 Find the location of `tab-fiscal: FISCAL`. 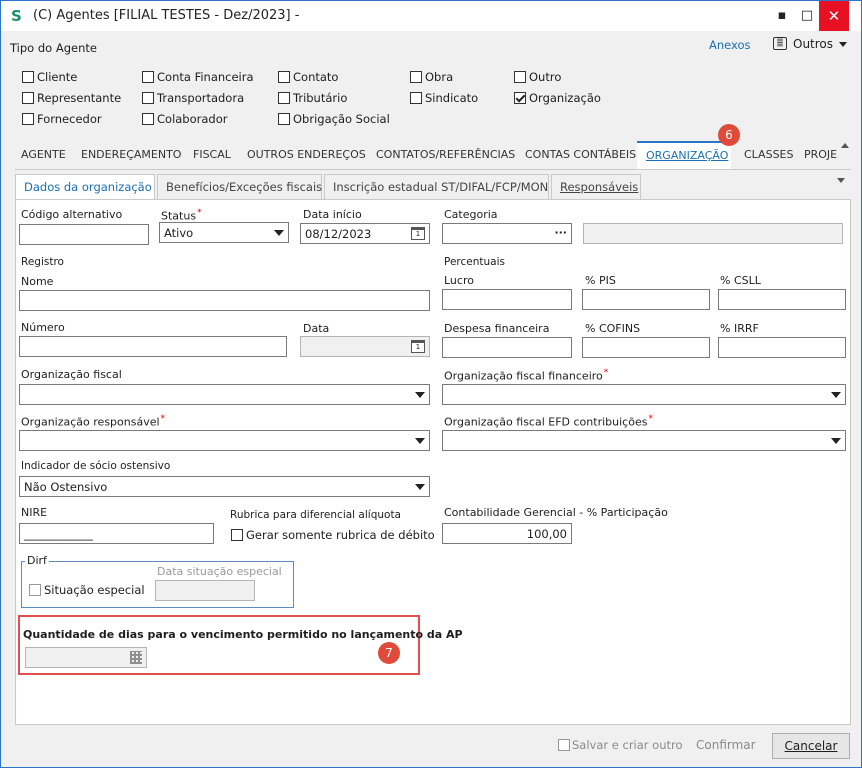

tab-fiscal: FISCAL is located at coordinates (212, 154).